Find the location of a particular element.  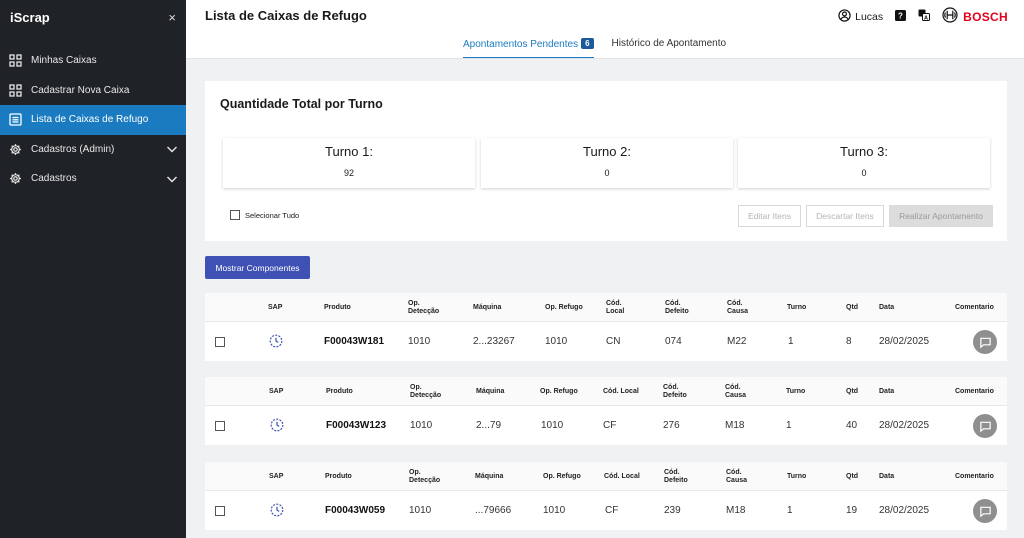

sidebar-item-label: Cadastros (Admin) is located at coordinates (73, 149).